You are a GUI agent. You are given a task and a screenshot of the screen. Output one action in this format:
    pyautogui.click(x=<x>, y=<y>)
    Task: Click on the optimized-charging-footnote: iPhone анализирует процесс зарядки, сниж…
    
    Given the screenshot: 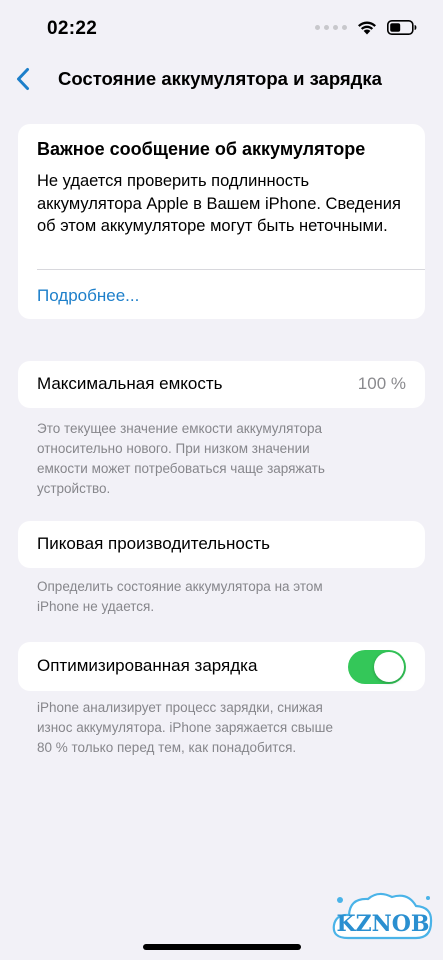 What is the action you would take?
    pyautogui.click(x=185, y=727)
    